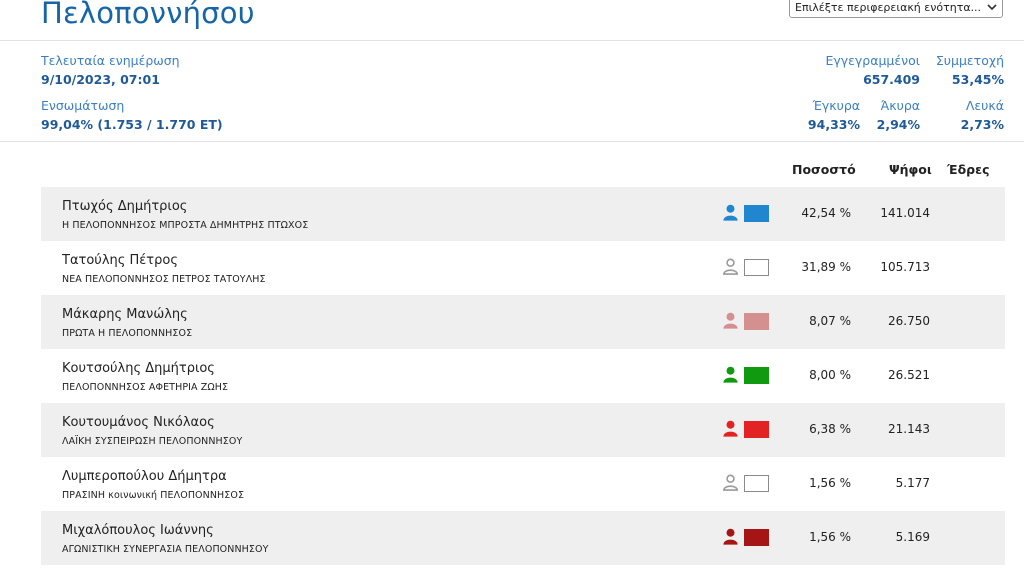 This screenshot has width=1024, height=568. What do you see at coordinates (120, 260) in the screenshot?
I see `candidate-name: Τατούλης Πέτρος` at bounding box center [120, 260].